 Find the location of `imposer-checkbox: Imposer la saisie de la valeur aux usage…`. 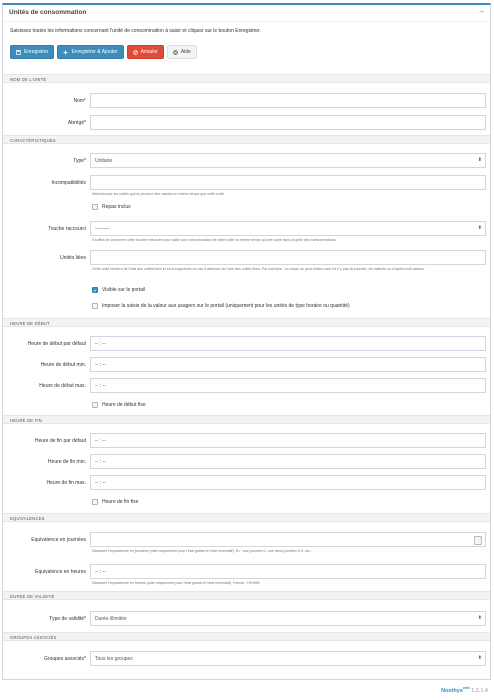

imposer-checkbox: Imposer la saisie de la valeur aux usage… is located at coordinates (221, 306).